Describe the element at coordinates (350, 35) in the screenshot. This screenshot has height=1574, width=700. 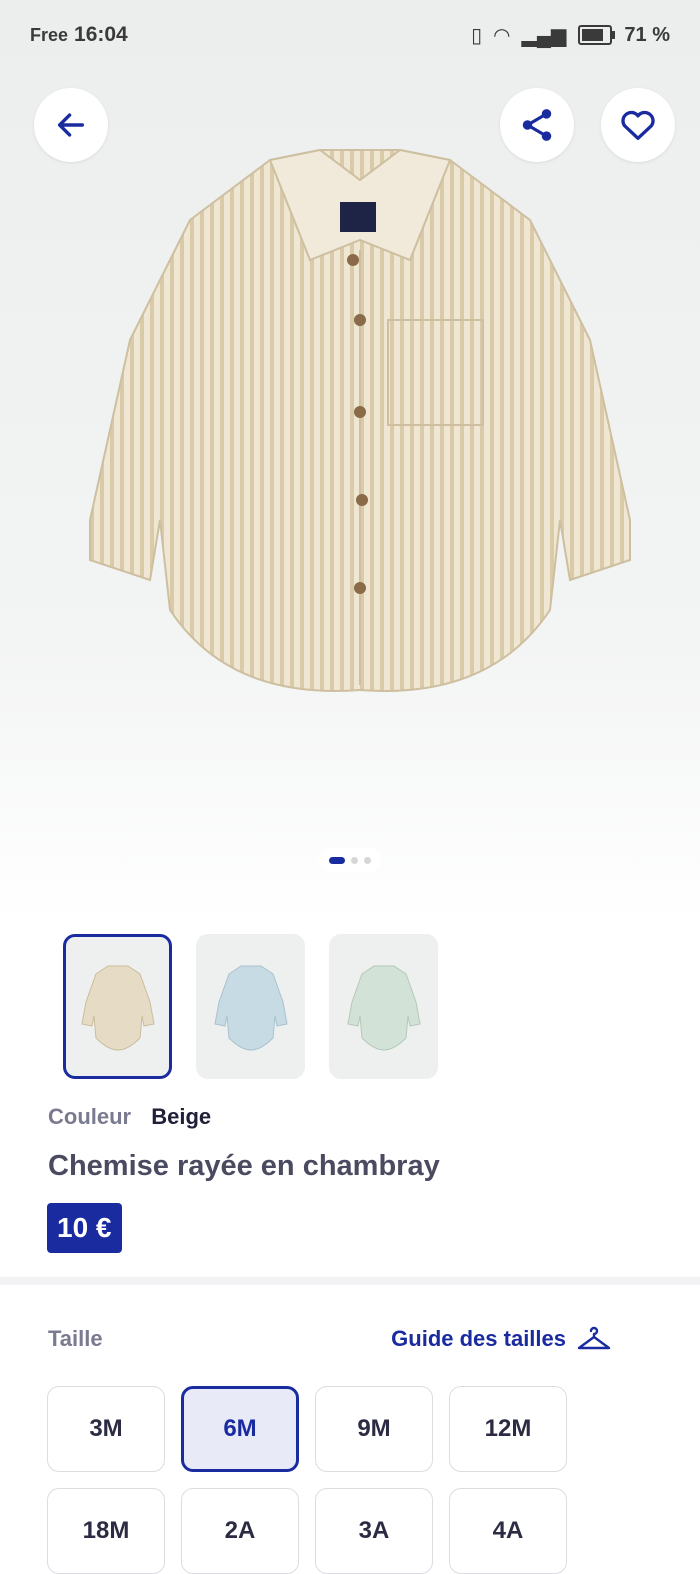
I see `status-bar: Free 16:04 ▯ ◠ ▂▄▆ 71 %` at that location.